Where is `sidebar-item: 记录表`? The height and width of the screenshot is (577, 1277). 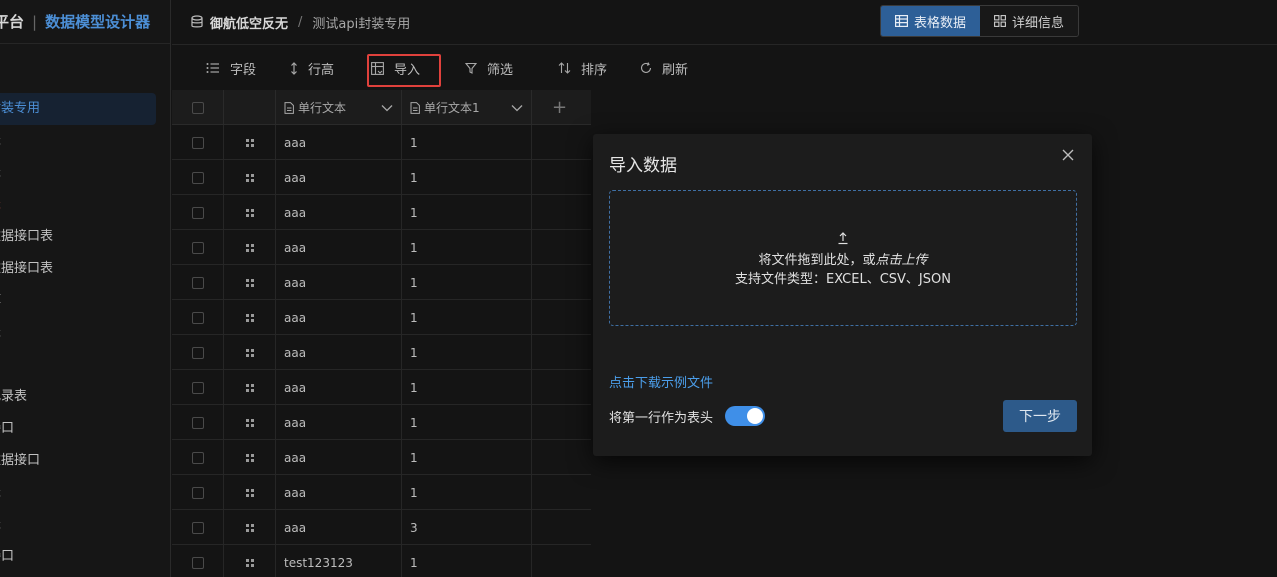
sidebar-item: 记录表 is located at coordinates (85, 397).